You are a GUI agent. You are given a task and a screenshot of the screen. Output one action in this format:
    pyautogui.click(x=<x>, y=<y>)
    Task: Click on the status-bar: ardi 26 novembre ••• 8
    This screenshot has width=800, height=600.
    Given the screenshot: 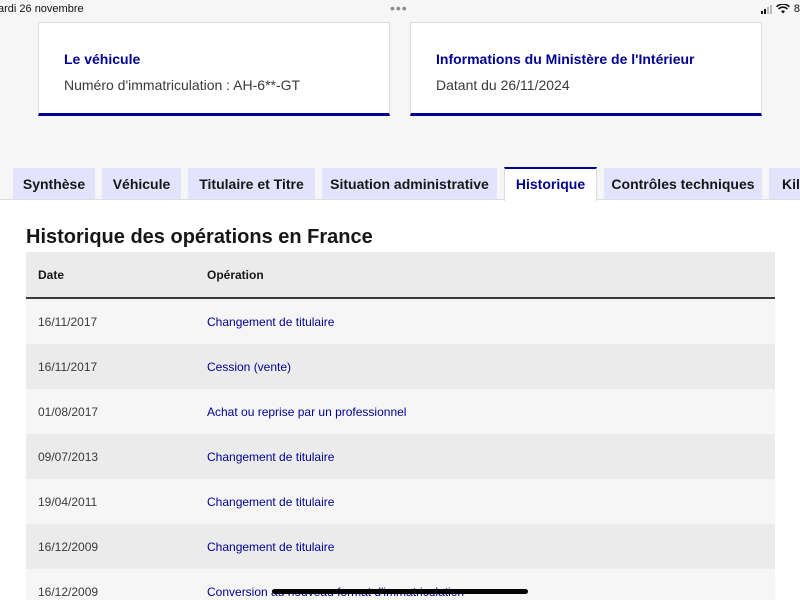 What is the action you would take?
    pyautogui.click(x=400, y=9)
    